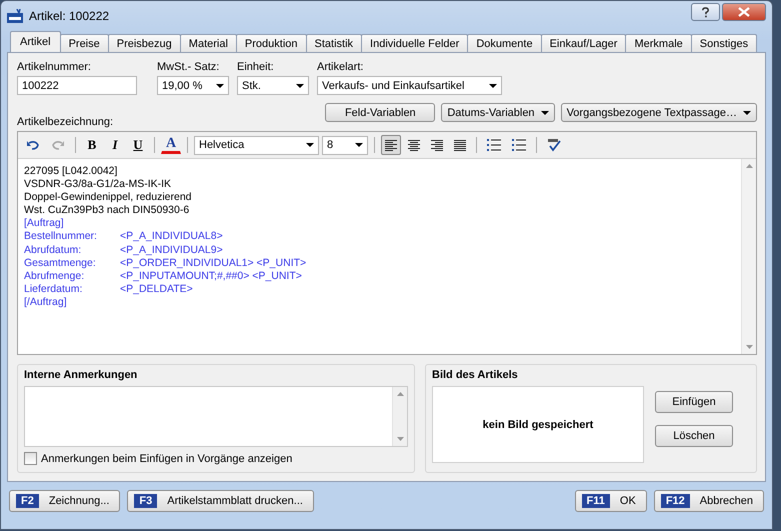 The width and height of the screenshot is (781, 531). What do you see at coordinates (171, 237) in the screenshot?
I see `variable-placeholder: <P_A_INDIVIDUAL8>` at bounding box center [171, 237].